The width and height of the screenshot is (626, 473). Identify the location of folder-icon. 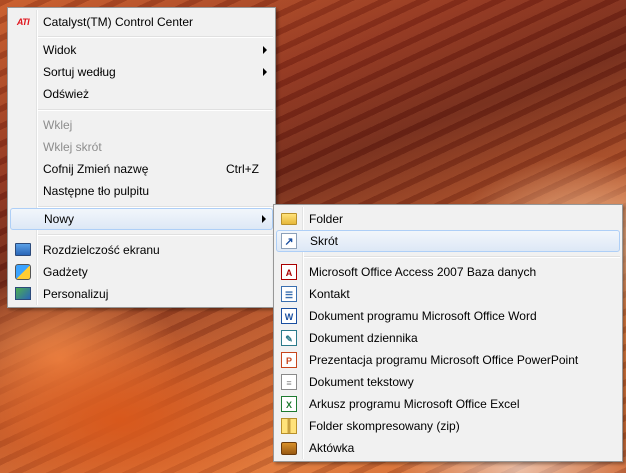
(289, 219).